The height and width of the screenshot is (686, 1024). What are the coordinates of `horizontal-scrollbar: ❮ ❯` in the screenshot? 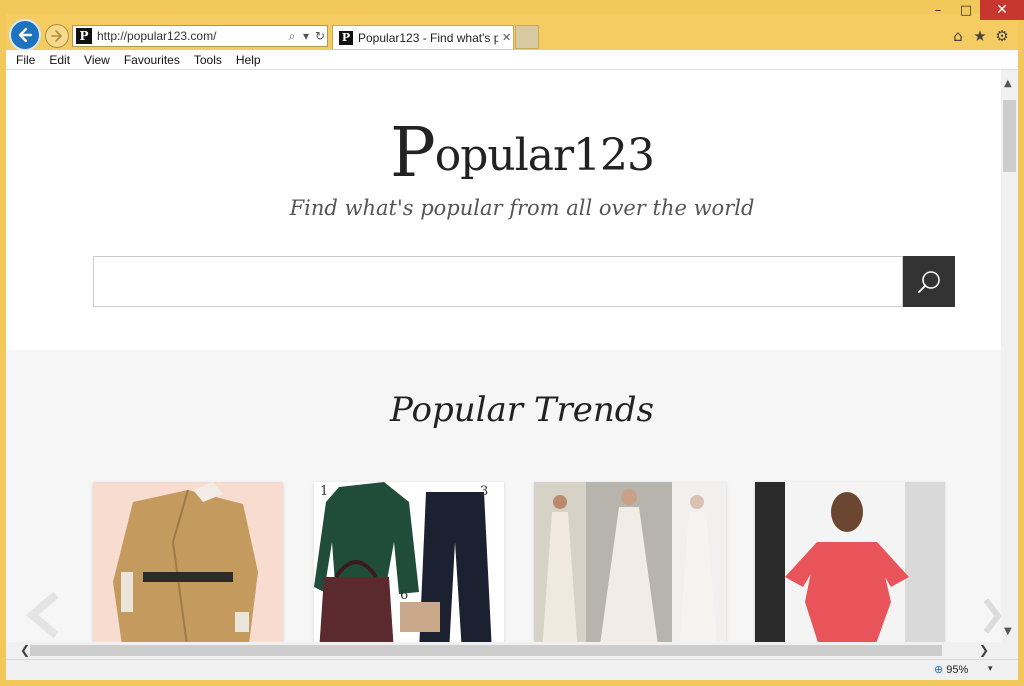 It's located at (503, 650).